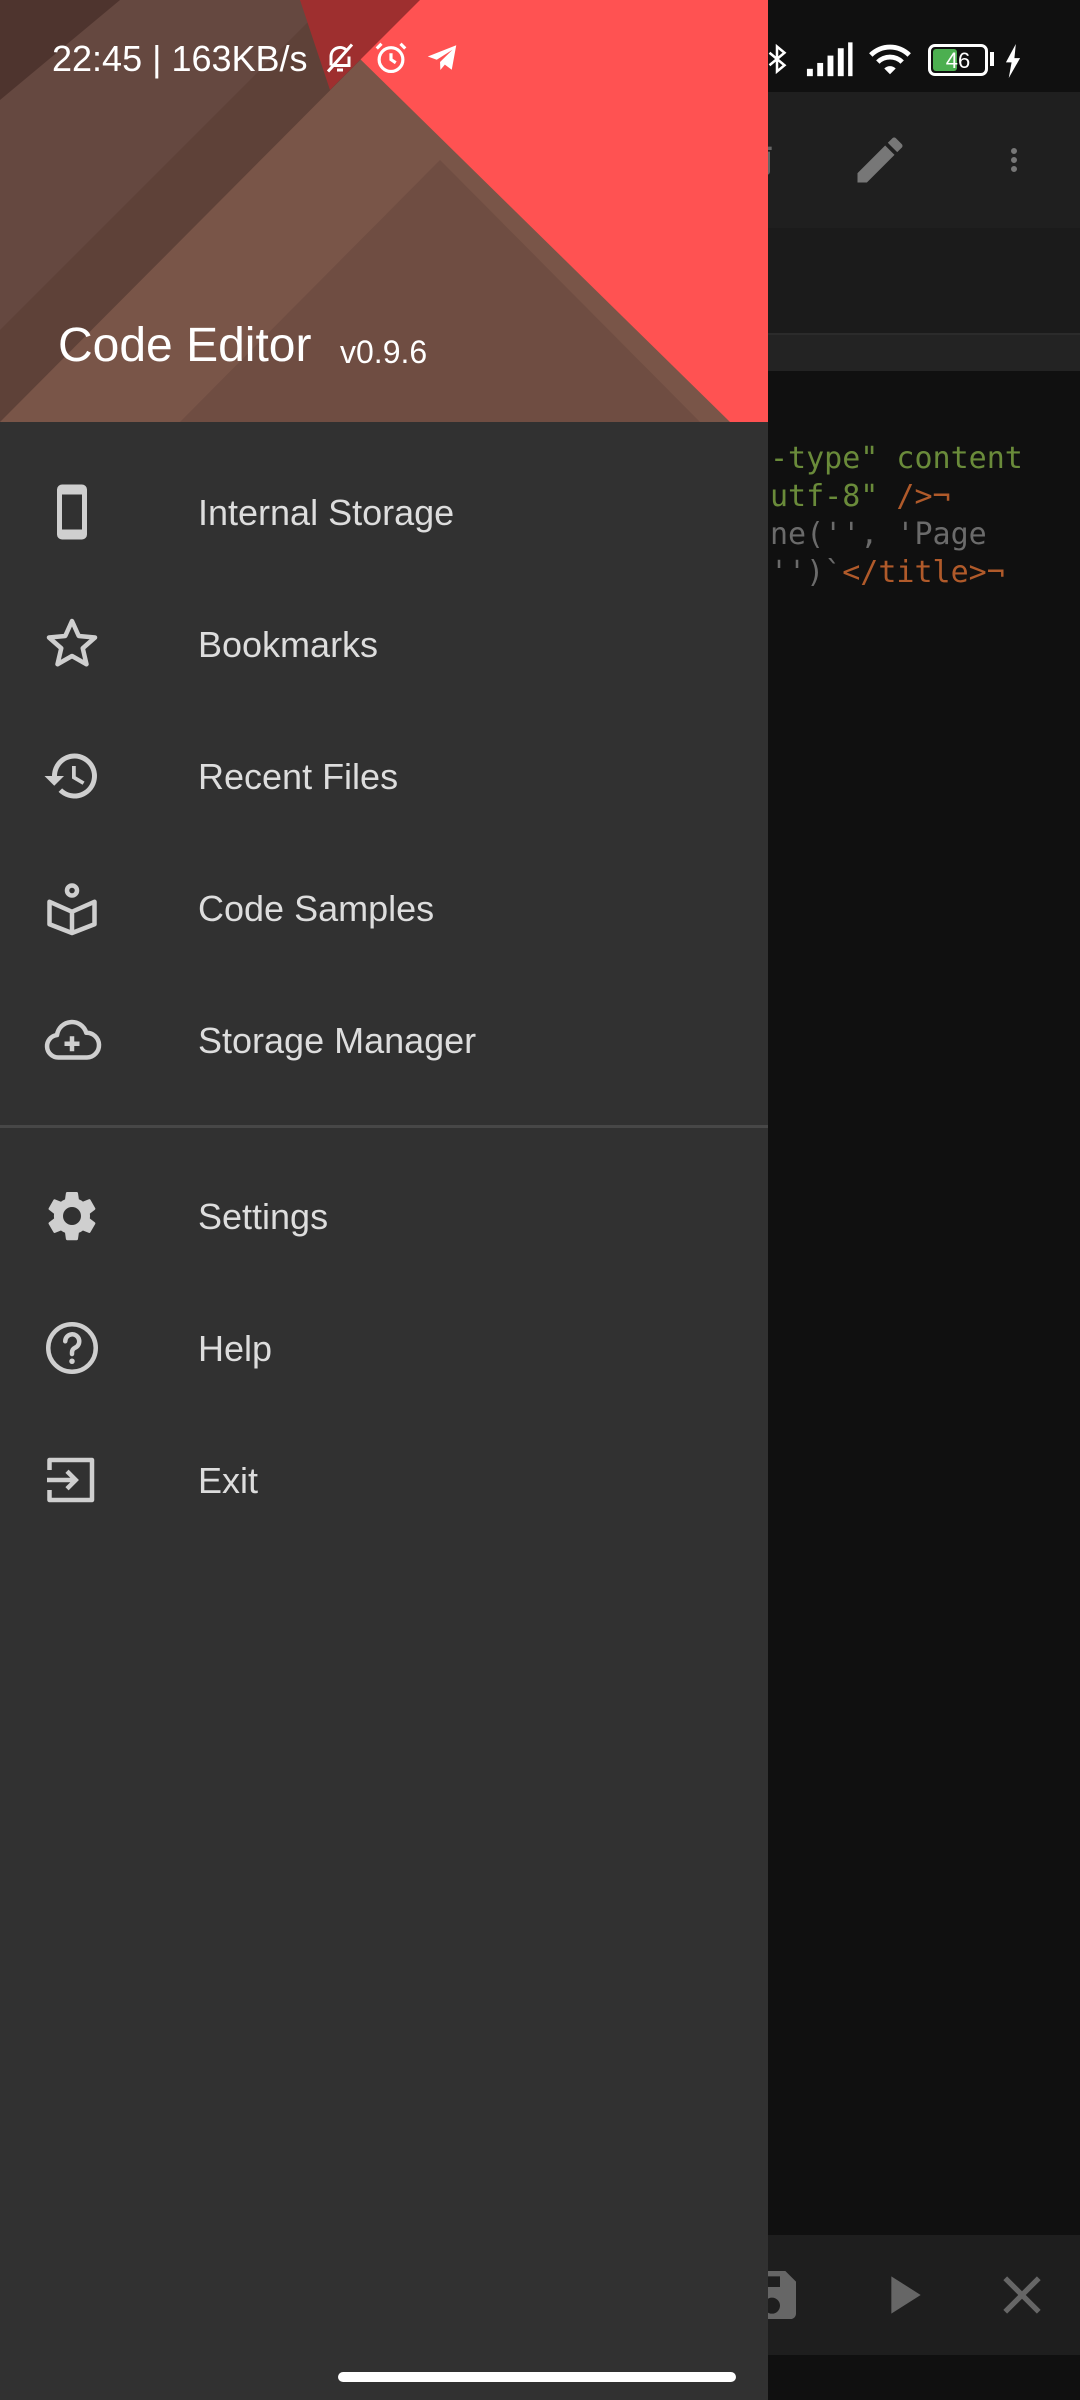 The image size is (1080, 2400). Describe the element at coordinates (263, 1216) in the screenshot. I see `menu-item-label: Settings` at that location.